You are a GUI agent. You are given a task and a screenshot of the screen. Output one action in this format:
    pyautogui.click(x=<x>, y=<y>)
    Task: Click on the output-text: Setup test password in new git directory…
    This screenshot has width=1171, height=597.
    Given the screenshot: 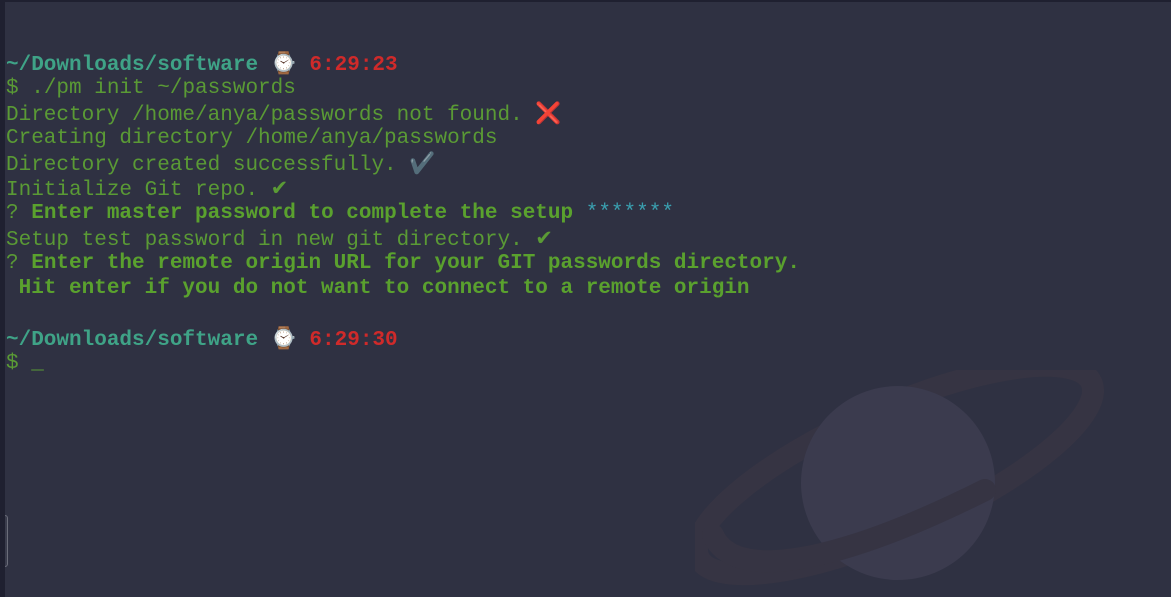 What is the action you would take?
    pyautogui.click(x=264, y=240)
    